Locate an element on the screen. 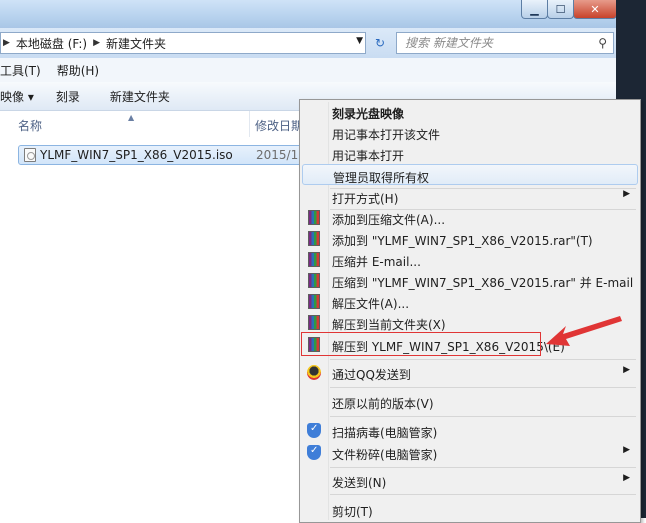  file-name: YLMF_WIN7_SP1_X86_V2015.iso is located at coordinates (136, 155).